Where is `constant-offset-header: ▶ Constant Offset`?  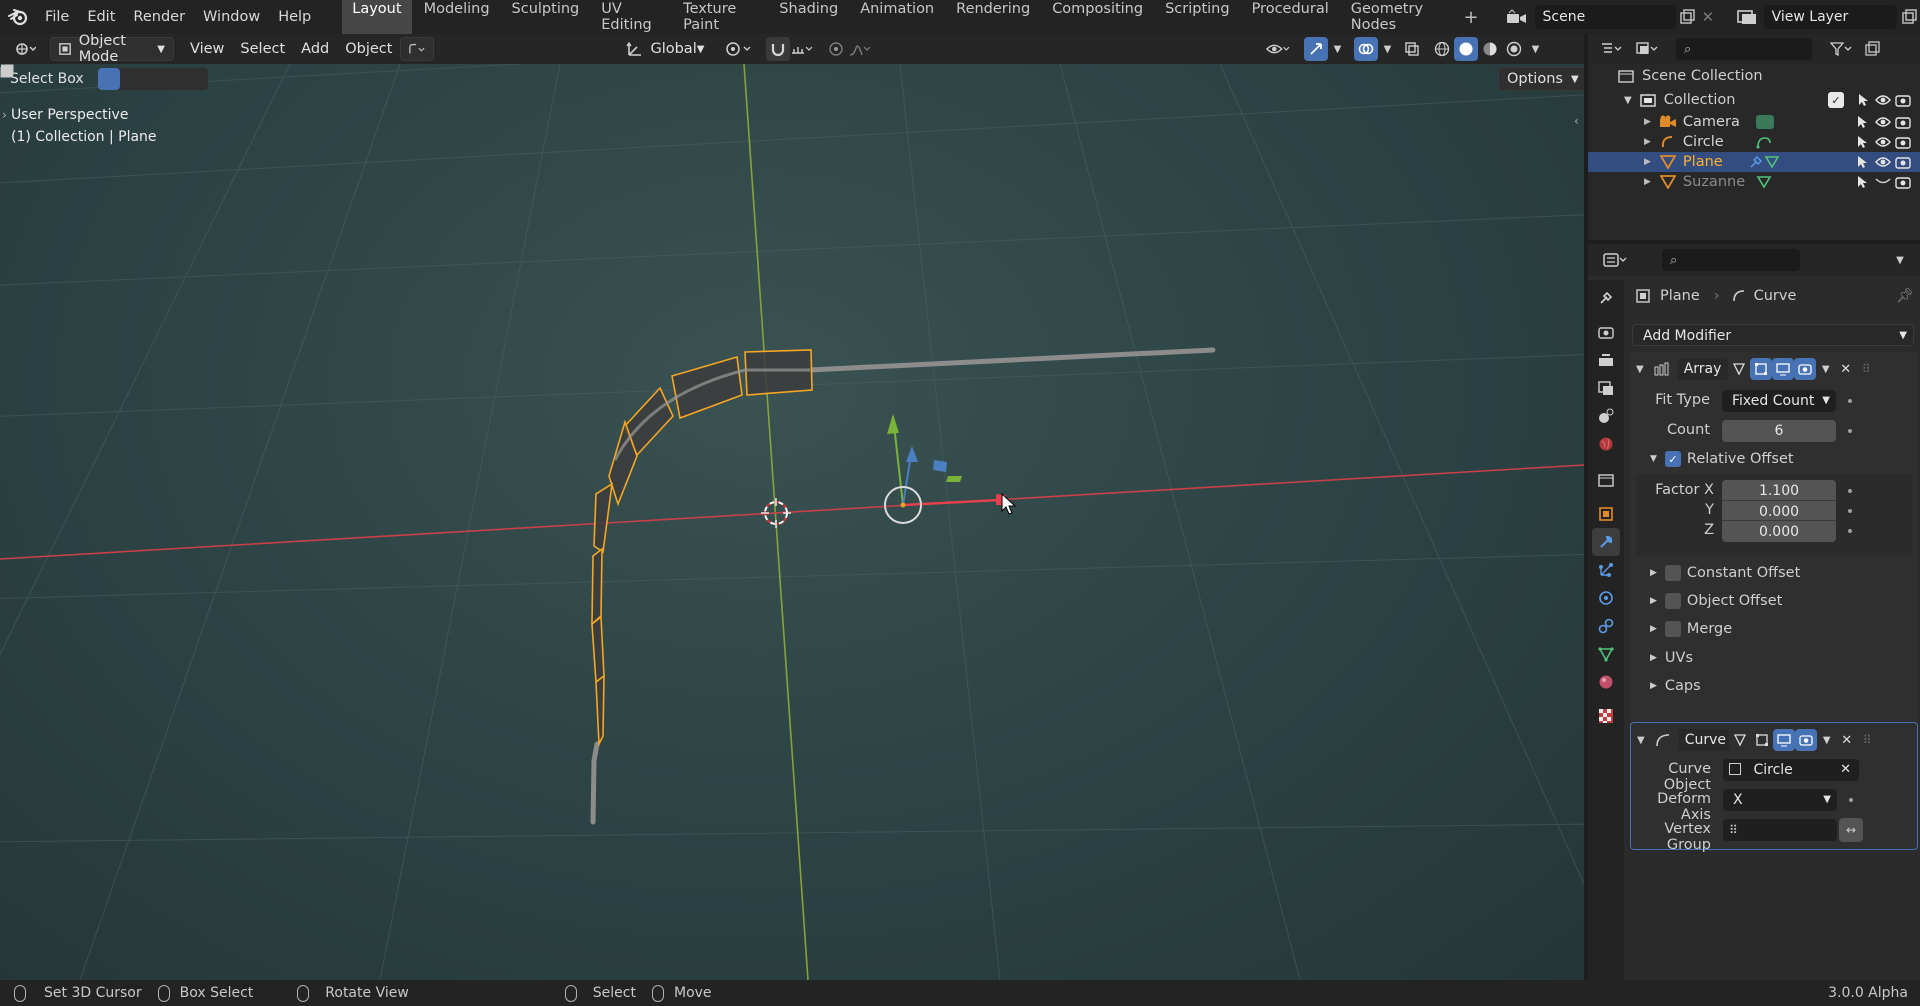 constant-offset-header: ▶ Constant Offset is located at coordinates (1725, 573).